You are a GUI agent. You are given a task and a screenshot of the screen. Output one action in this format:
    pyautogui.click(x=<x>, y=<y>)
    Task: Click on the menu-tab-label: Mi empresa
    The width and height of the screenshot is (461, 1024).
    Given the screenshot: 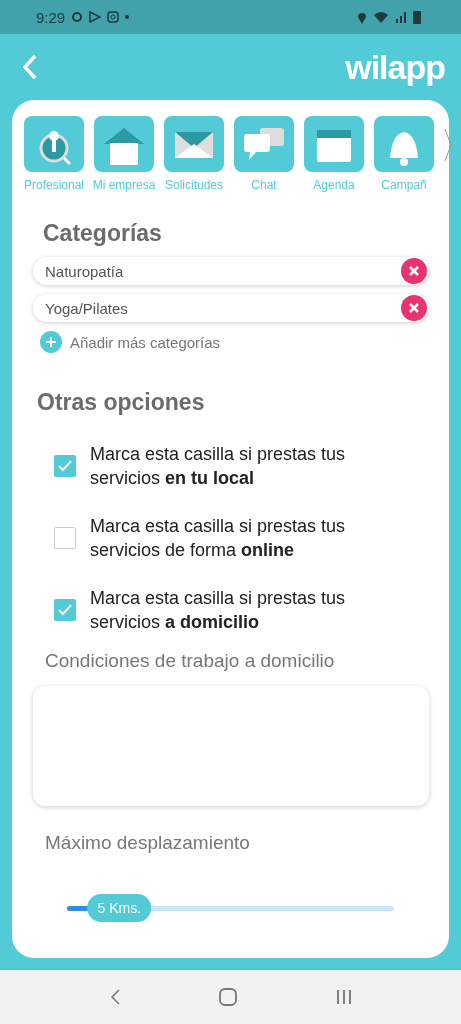 What is the action you would take?
    pyautogui.click(x=124, y=185)
    